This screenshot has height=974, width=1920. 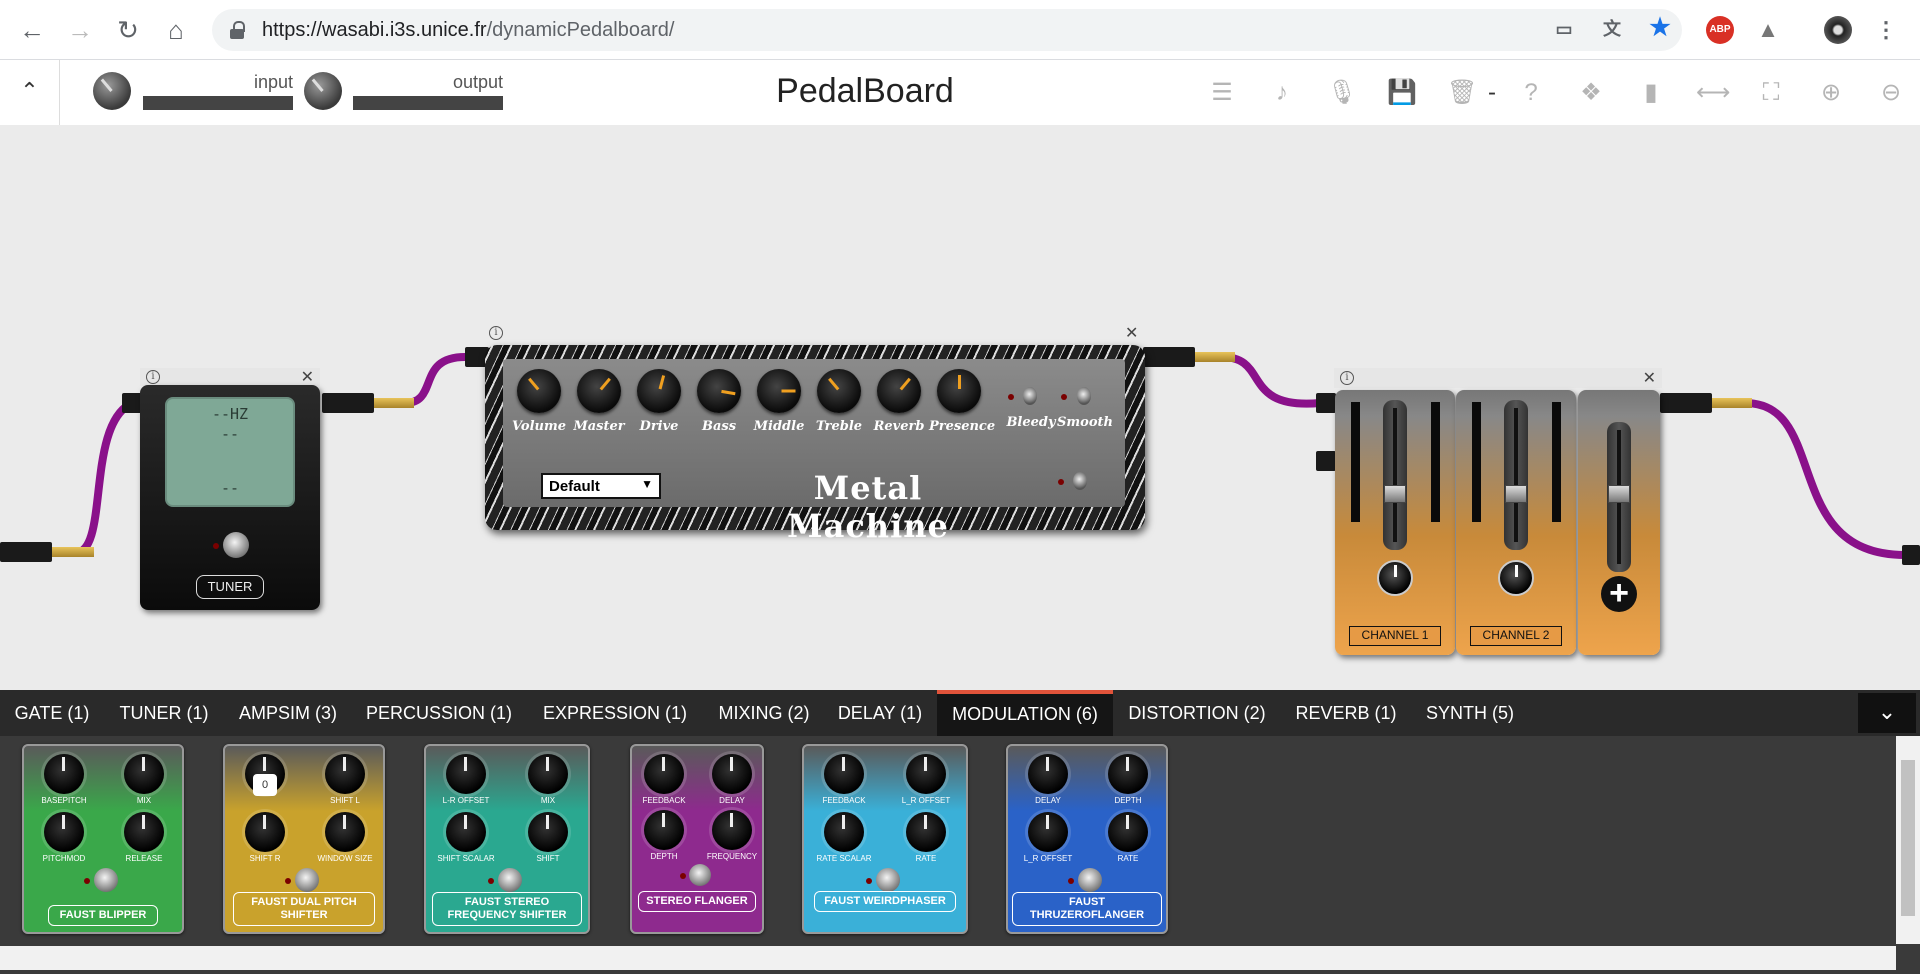 What do you see at coordinates (1470, 713) in the screenshot?
I see `tab-synth: SYNTH (5)` at bounding box center [1470, 713].